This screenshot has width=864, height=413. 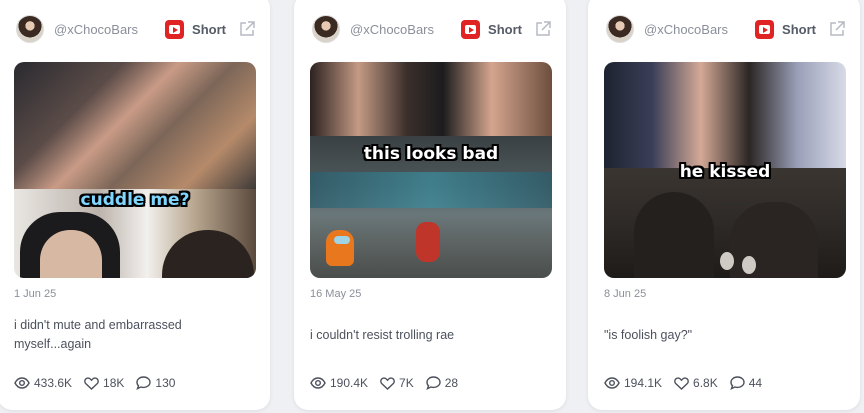 What do you see at coordinates (114, 383) in the screenshot?
I see `likes-count: 18K` at bounding box center [114, 383].